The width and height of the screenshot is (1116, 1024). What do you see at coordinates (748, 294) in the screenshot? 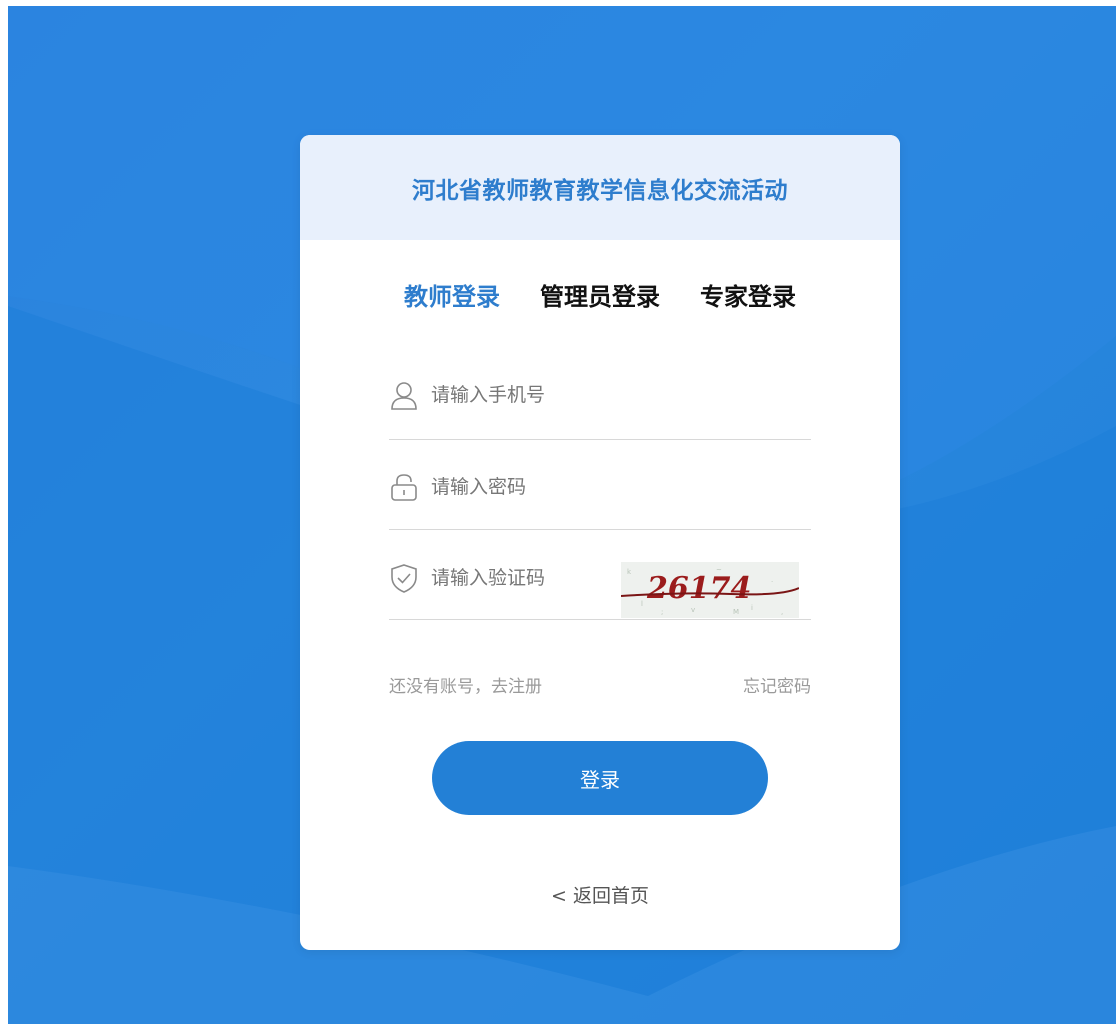
I see `tab-expert-login: 专家登录` at bounding box center [748, 294].